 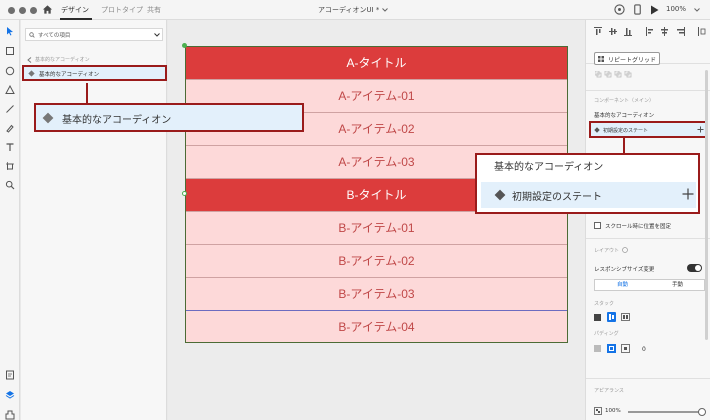 I want to click on state-name: 初期設定のステート, so click(x=626, y=131).